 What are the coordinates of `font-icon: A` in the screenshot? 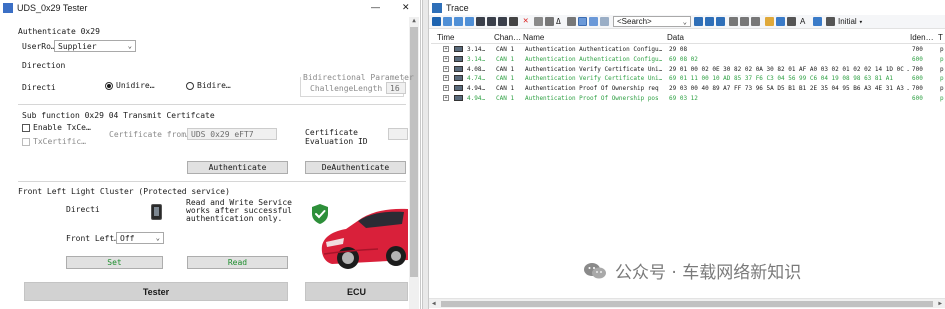 It's located at (804, 21).